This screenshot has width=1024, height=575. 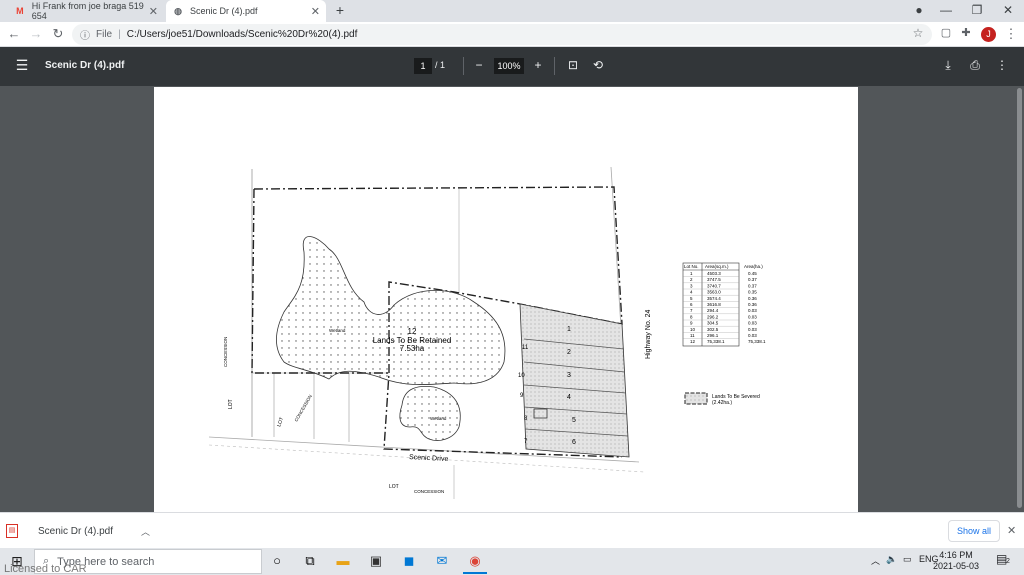 What do you see at coordinates (946, 10) in the screenshot?
I see `minimize-button: —` at bounding box center [946, 10].